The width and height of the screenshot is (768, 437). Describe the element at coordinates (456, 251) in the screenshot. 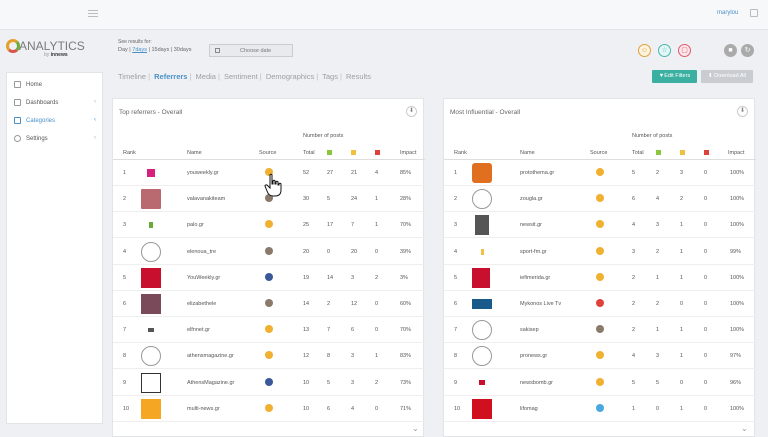

I see `rank-cell: 4` at that location.